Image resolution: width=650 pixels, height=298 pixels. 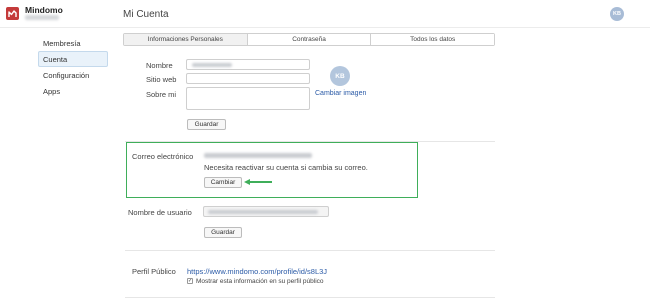 I want to click on sidebar: Membresía Cuenta Configuración Apps, so click(x=73, y=67).